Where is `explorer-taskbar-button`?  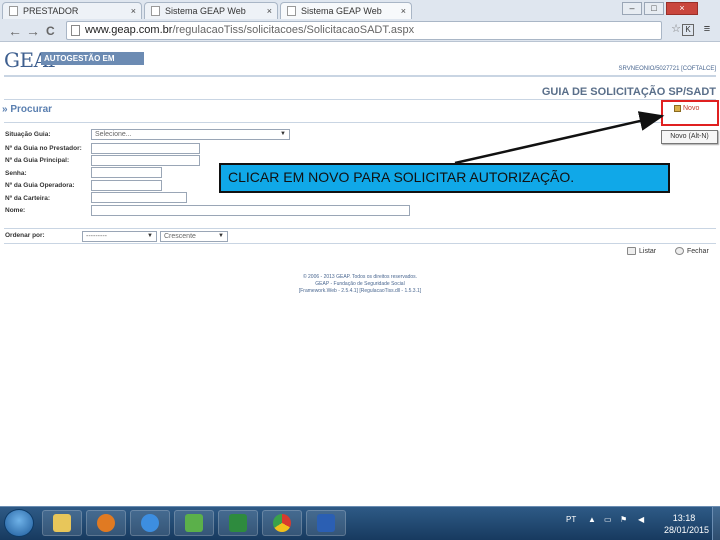
explorer-taskbar-button is located at coordinates (62, 523).